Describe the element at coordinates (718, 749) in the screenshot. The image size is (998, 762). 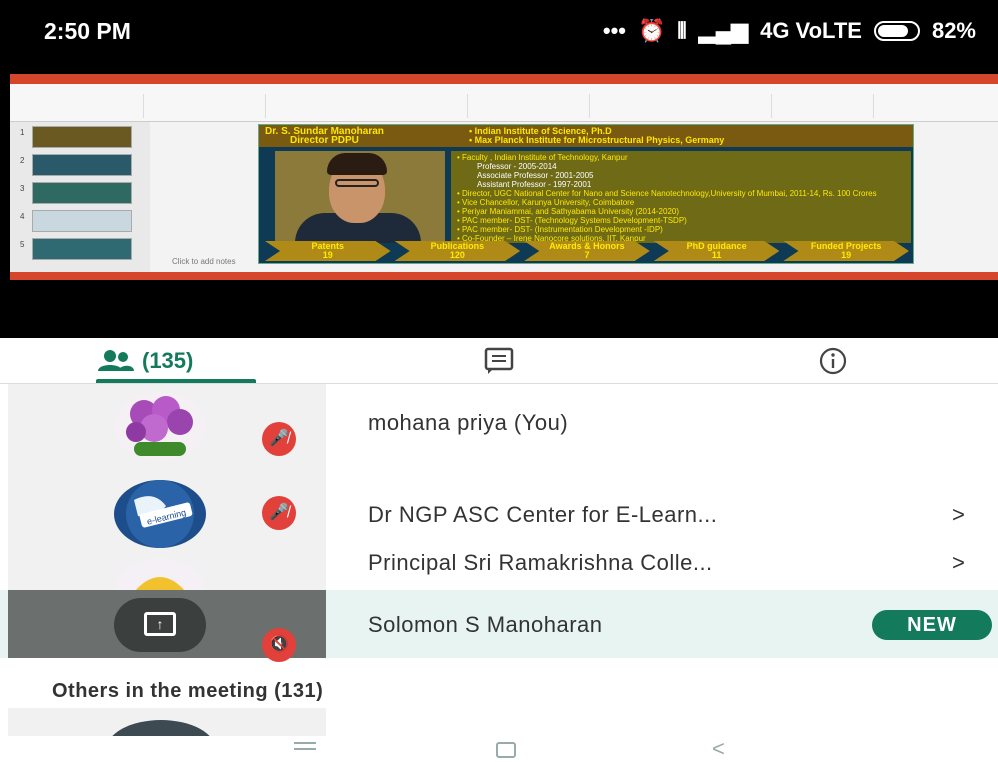
I see `back-icon: <` at that location.